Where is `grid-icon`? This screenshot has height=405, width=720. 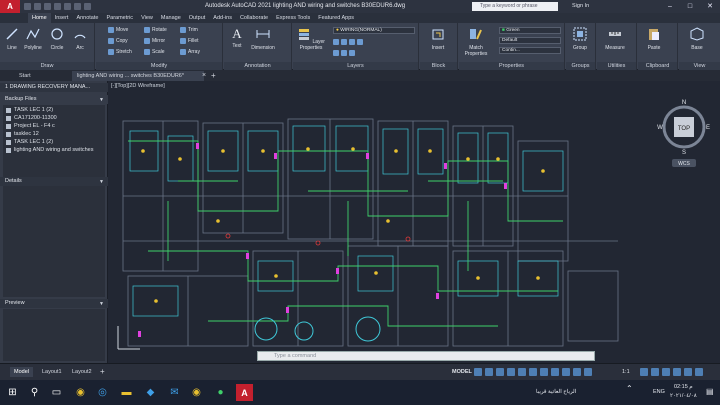
grid-icon is located at coordinates (478, 372).